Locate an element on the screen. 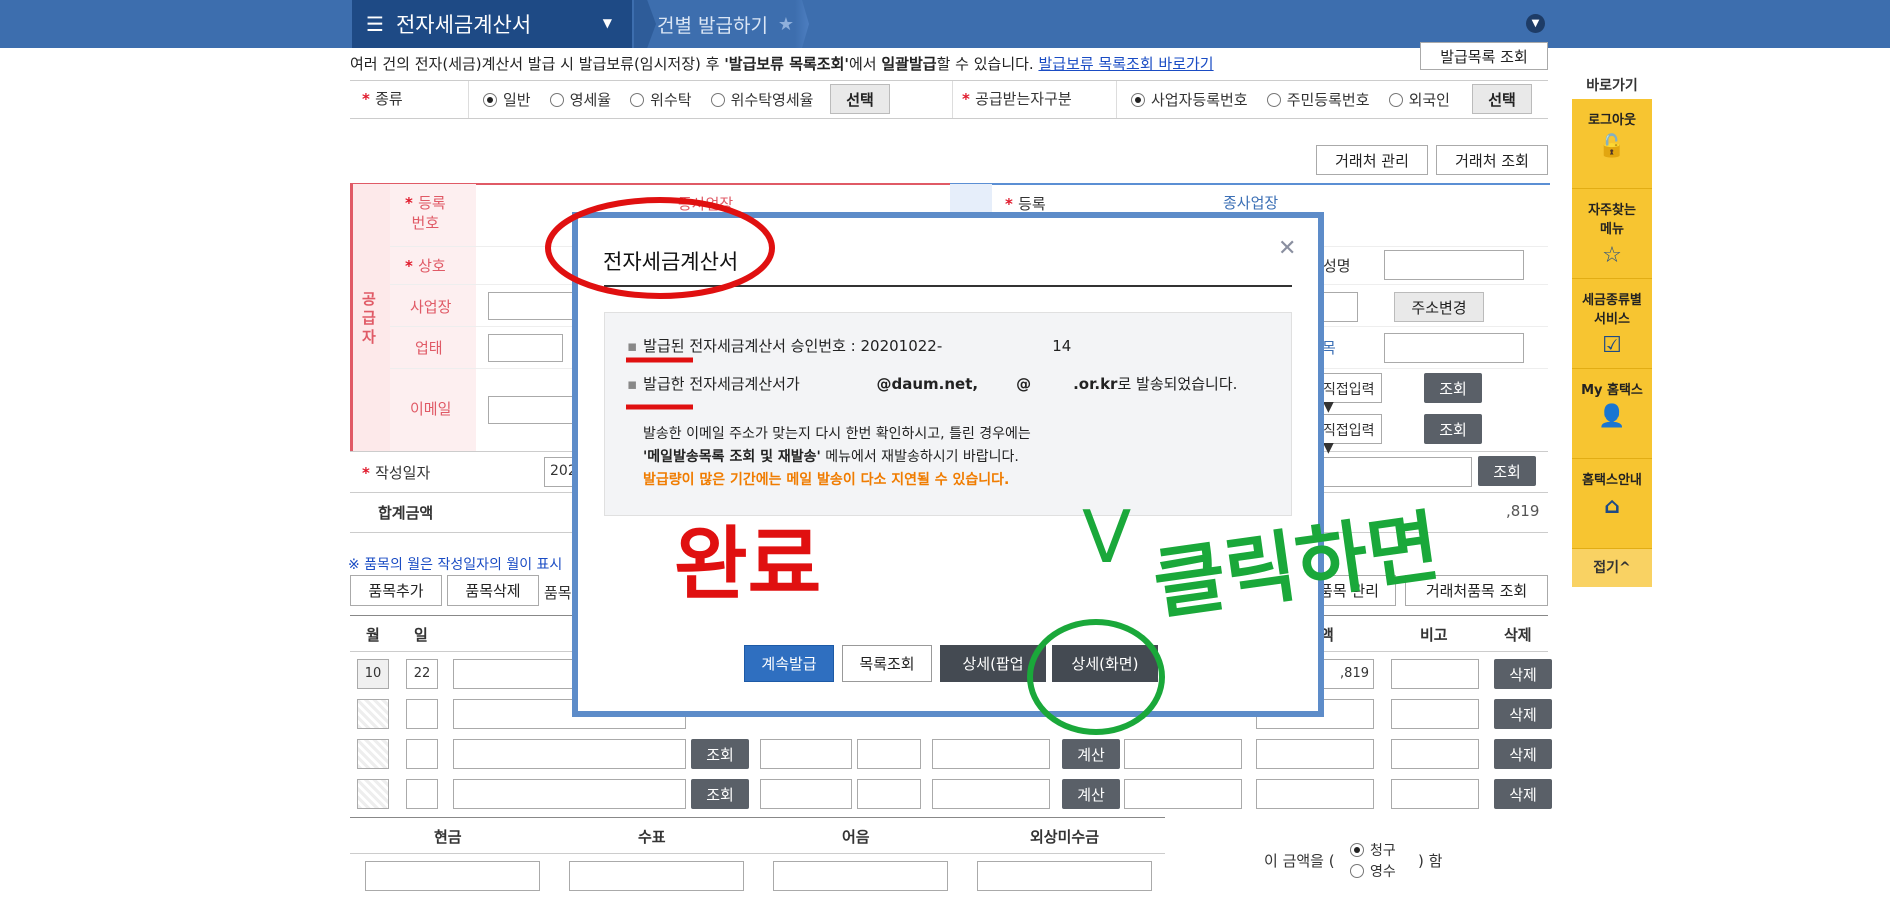 The image size is (1890, 899). click-annotation: 클릭하면 is located at coordinates (1296, 566).